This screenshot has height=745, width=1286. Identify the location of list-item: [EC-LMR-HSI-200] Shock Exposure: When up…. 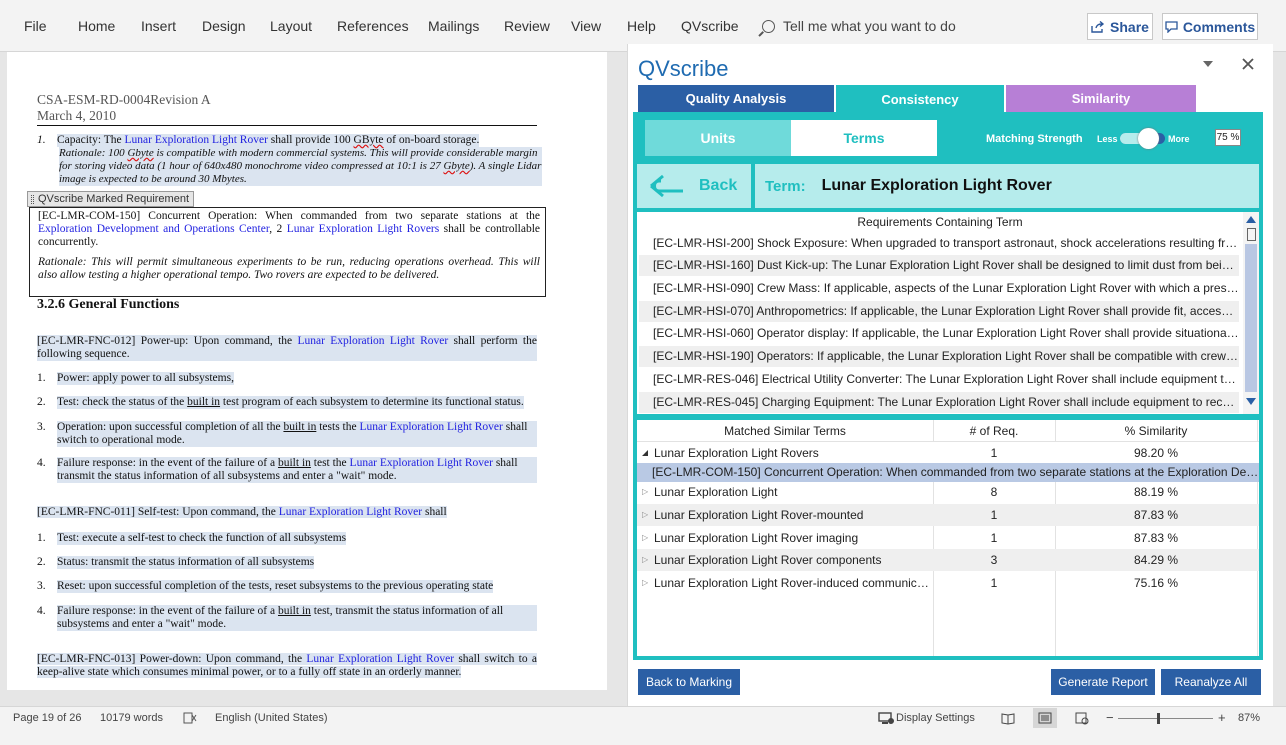
(939, 243).